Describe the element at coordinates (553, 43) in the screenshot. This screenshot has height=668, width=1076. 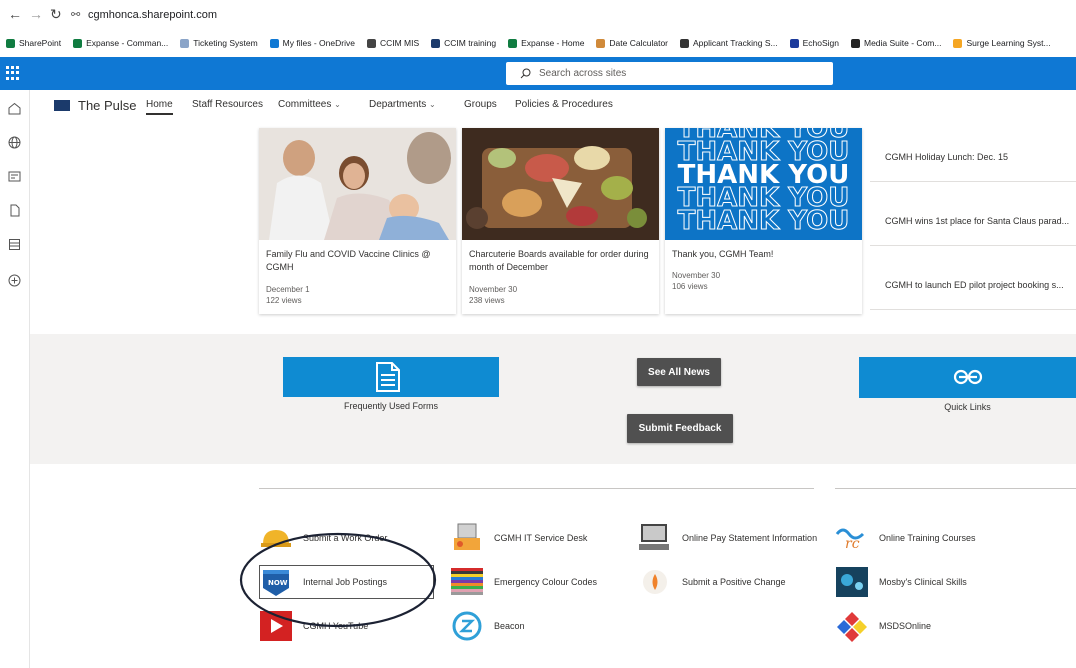
I see `bookmark-label: Expanse - Home` at that location.